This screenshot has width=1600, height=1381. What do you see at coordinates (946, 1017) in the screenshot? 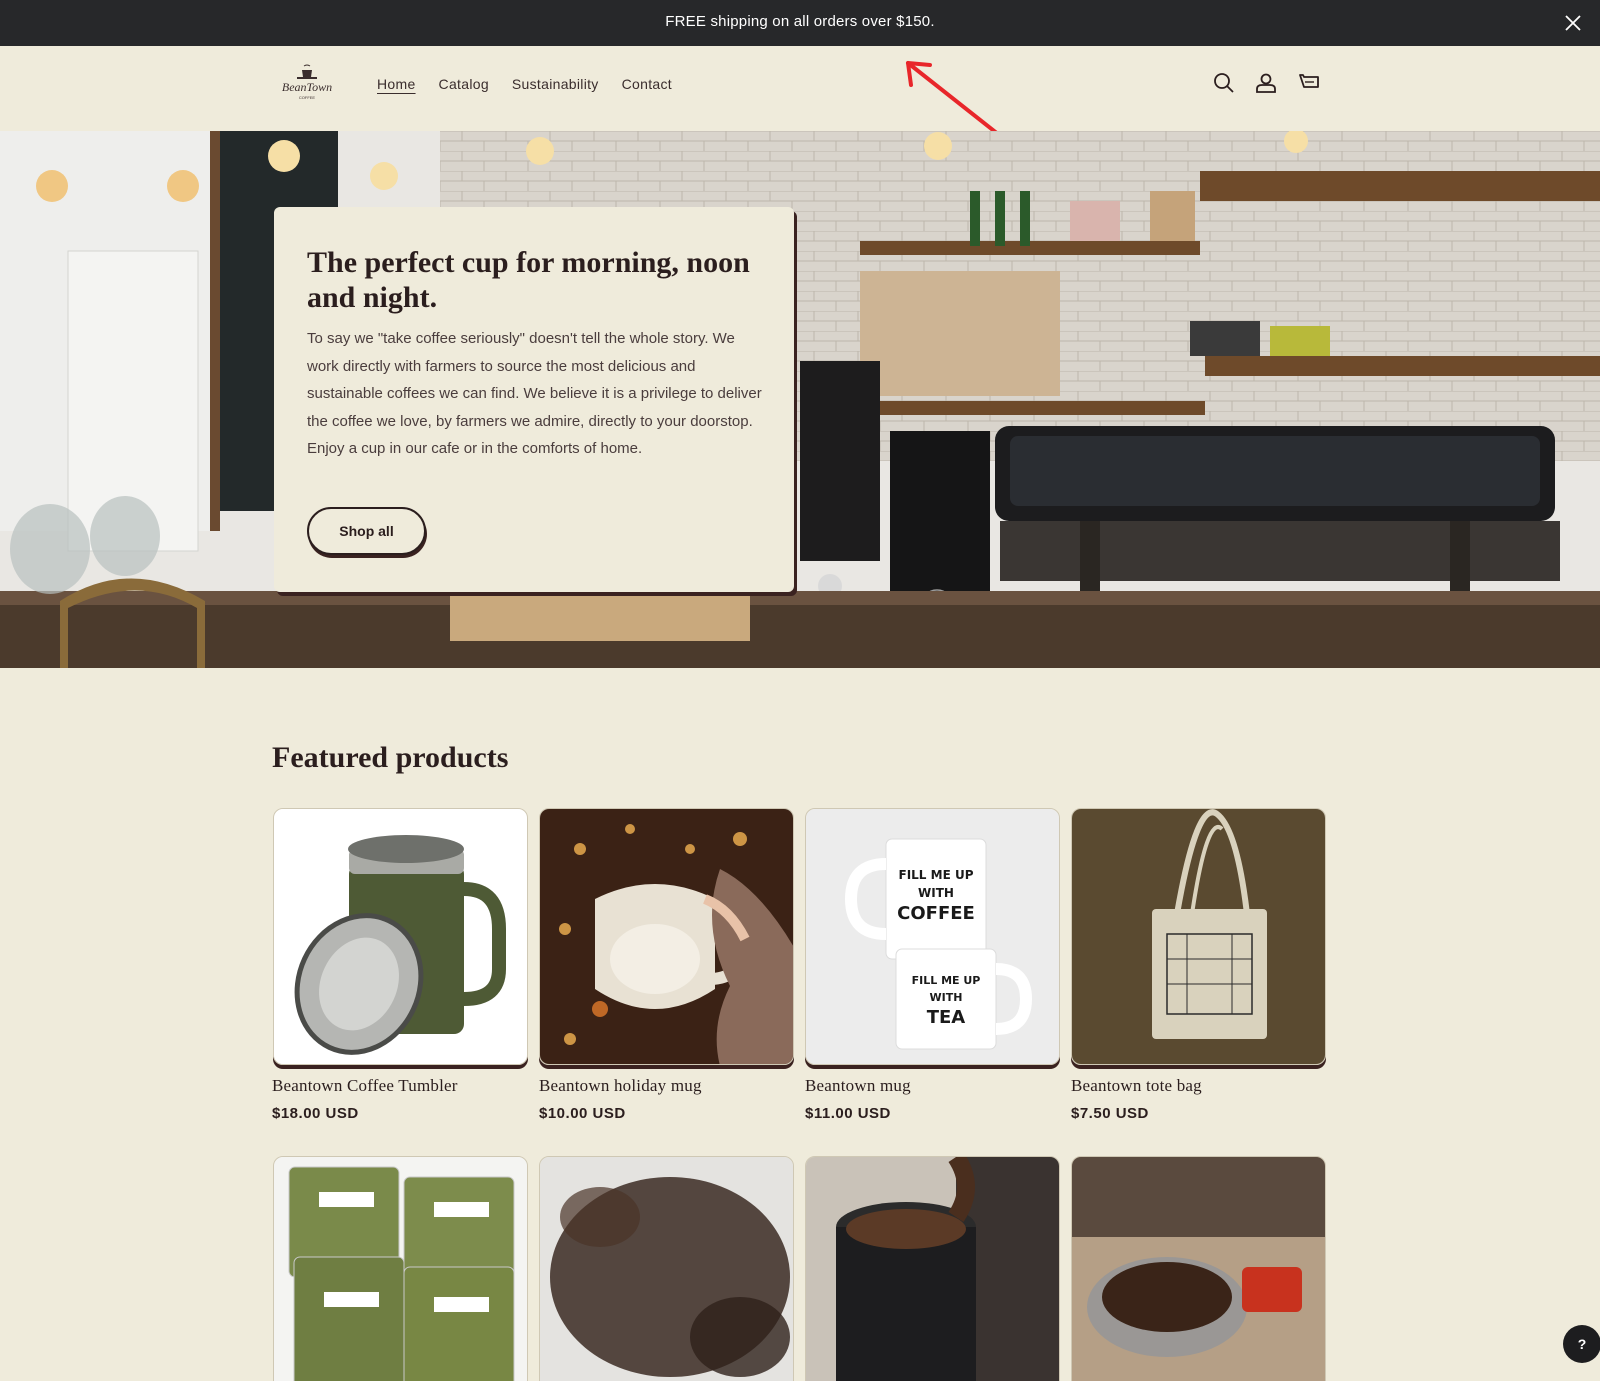
I see `mug-print-bottom-3: TEA` at bounding box center [946, 1017].